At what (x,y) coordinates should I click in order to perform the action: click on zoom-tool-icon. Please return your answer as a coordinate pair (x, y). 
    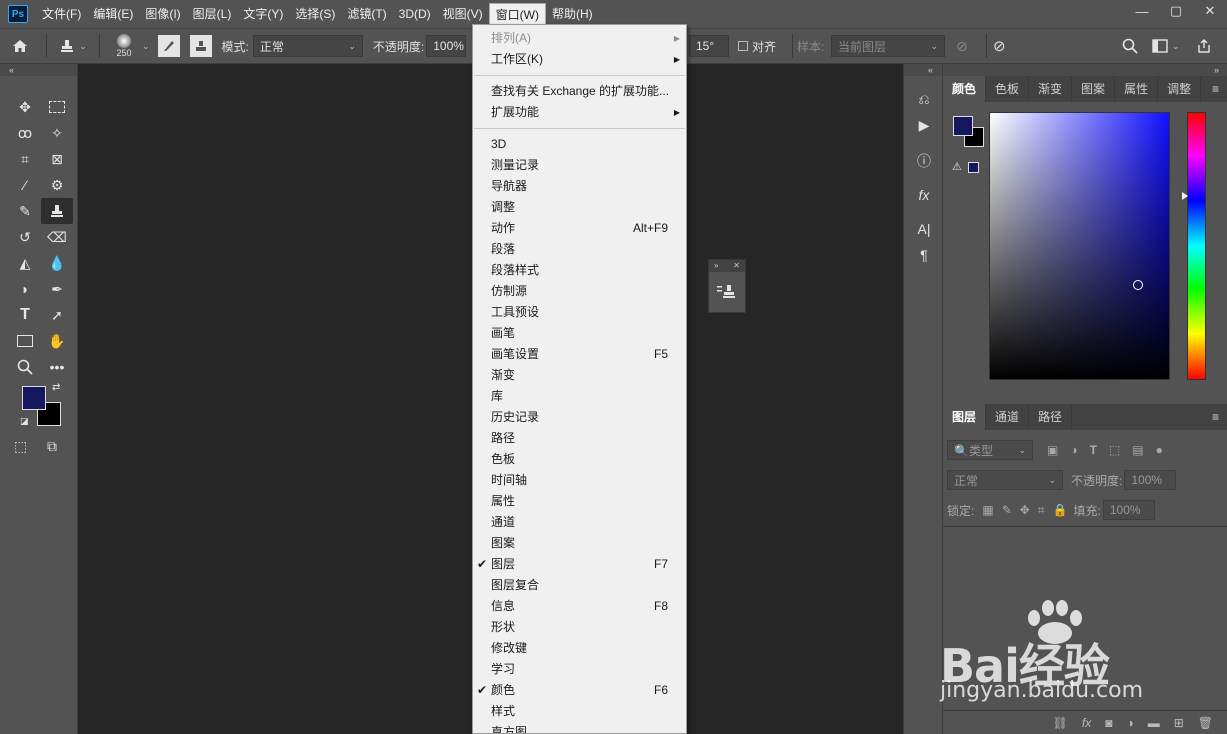
    Looking at the image, I should click on (25, 367).